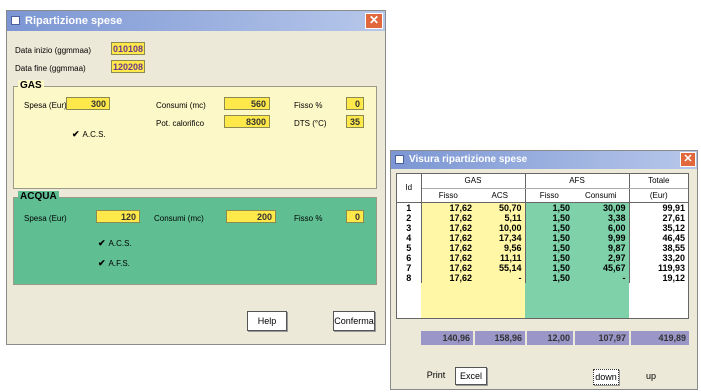  I want to click on header-gas: GAS, so click(473, 181).